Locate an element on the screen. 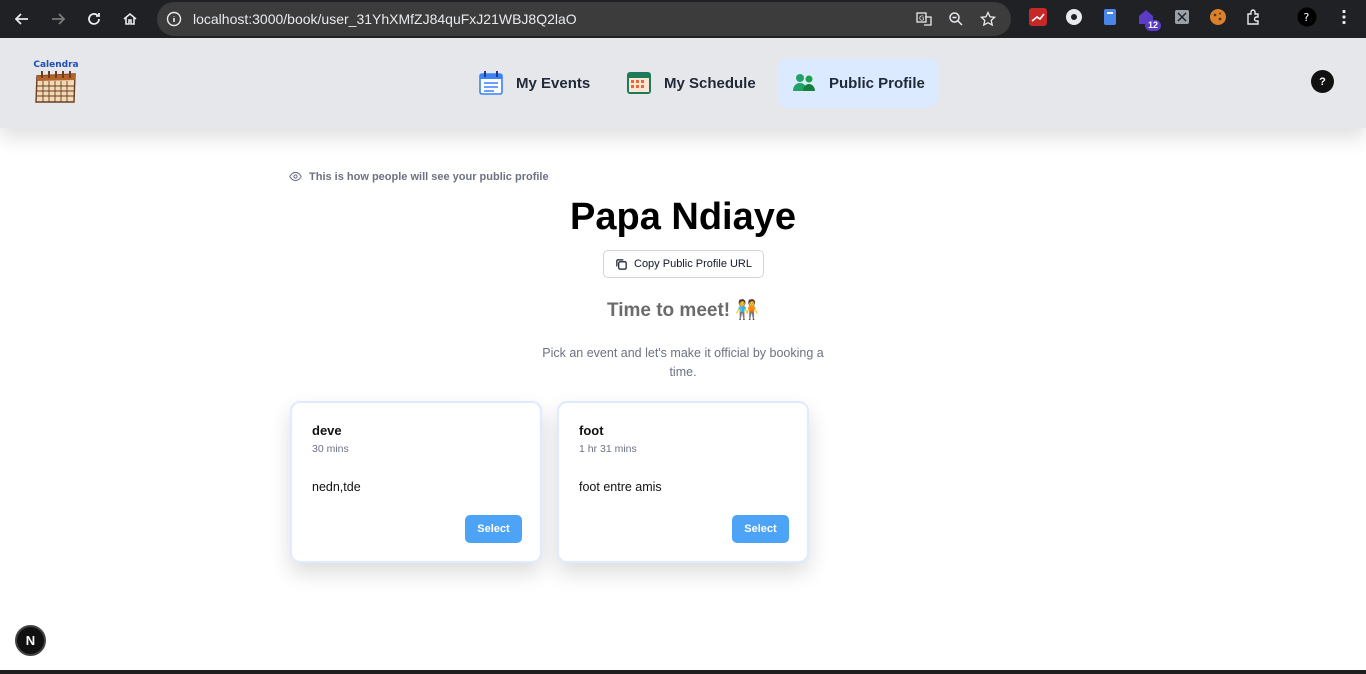 The image size is (1366, 674). extensions-puzzle-icon is located at coordinates (1254, 17).